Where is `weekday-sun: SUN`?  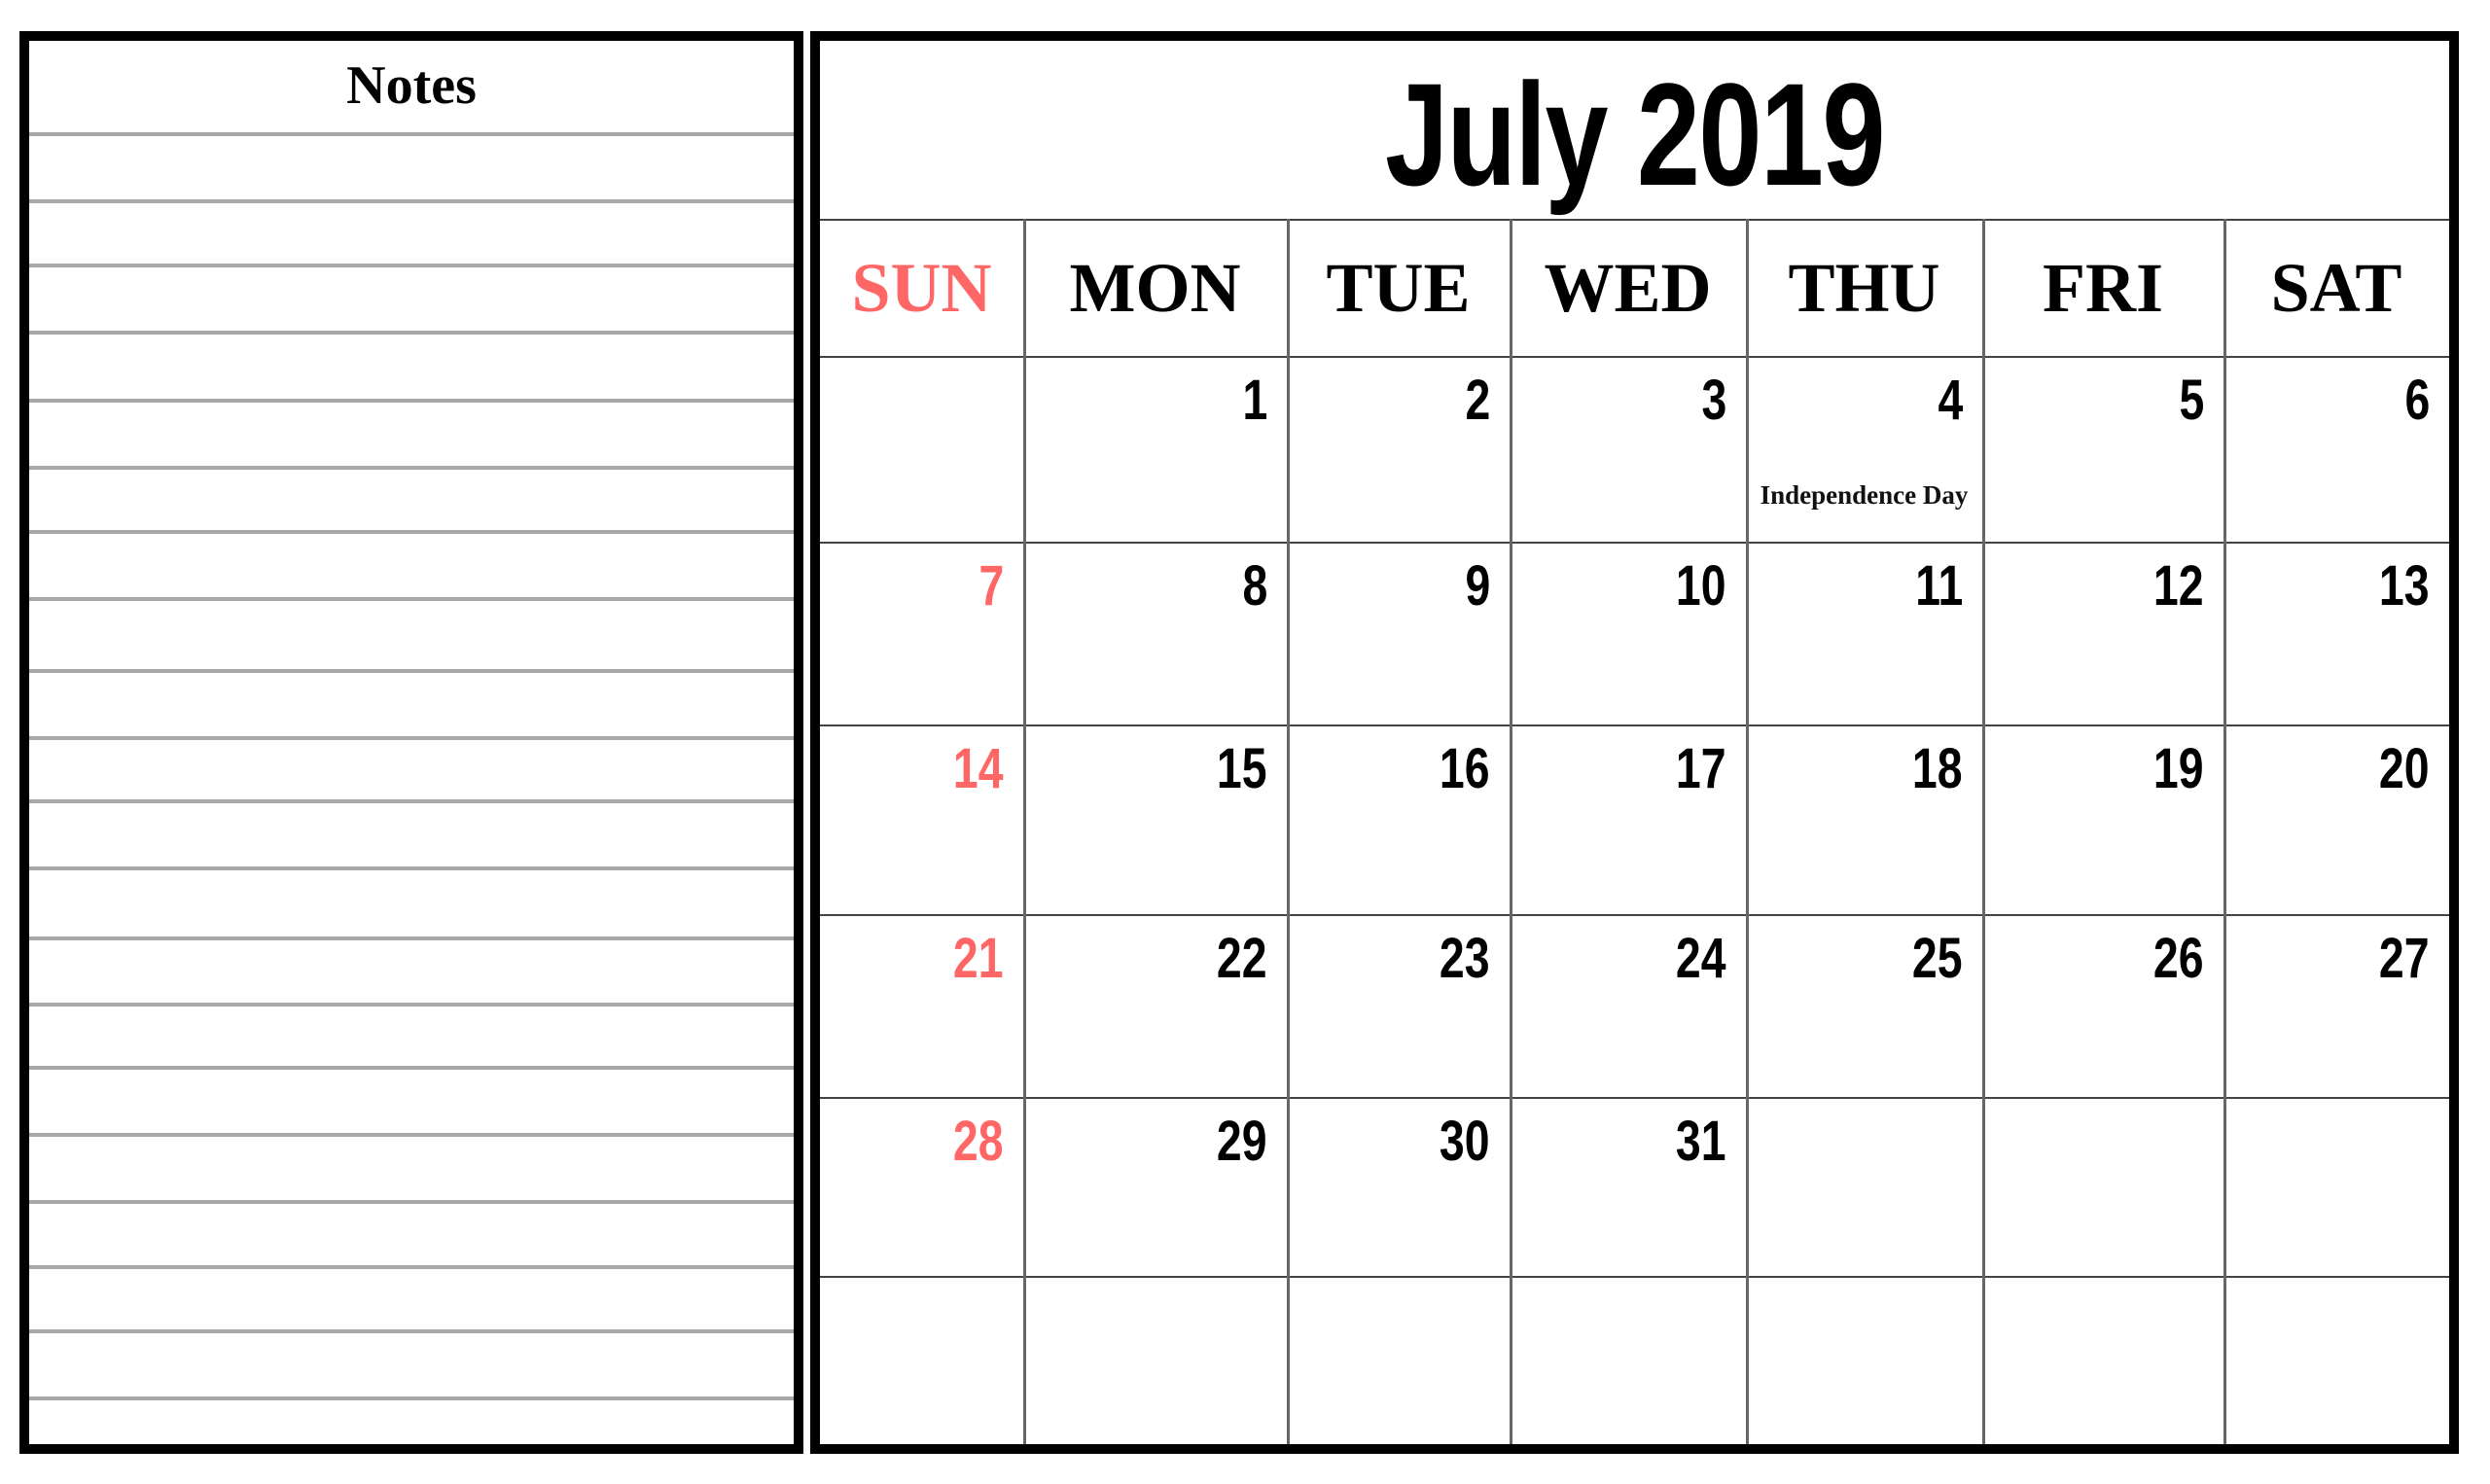 weekday-sun: SUN is located at coordinates (921, 288).